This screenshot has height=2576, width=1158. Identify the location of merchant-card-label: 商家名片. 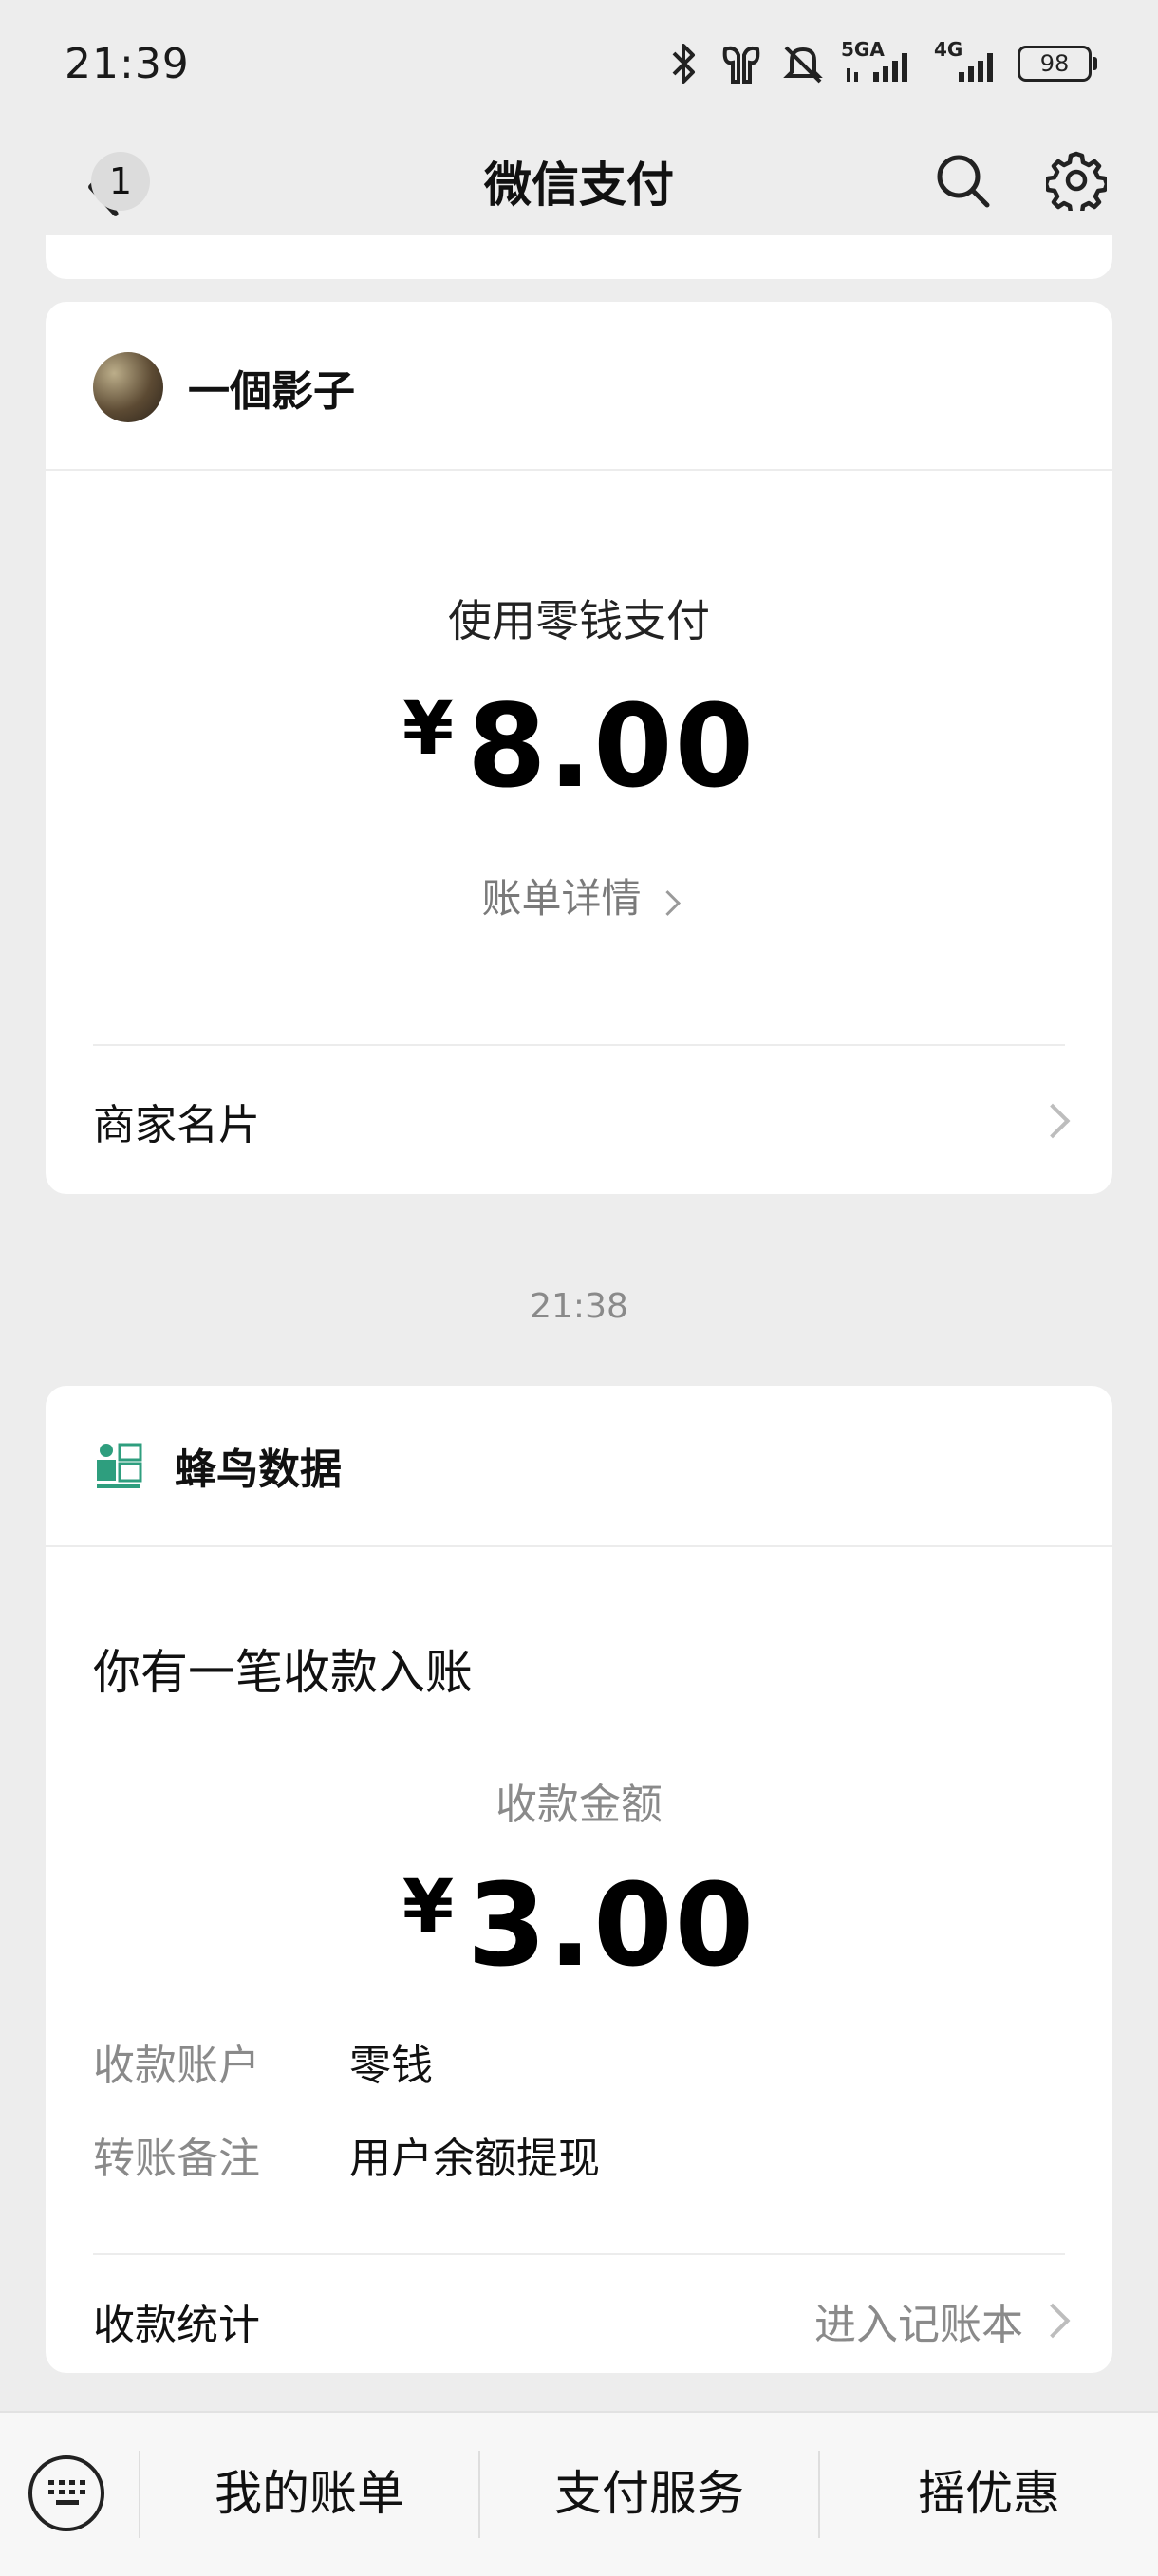
(176, 1125).